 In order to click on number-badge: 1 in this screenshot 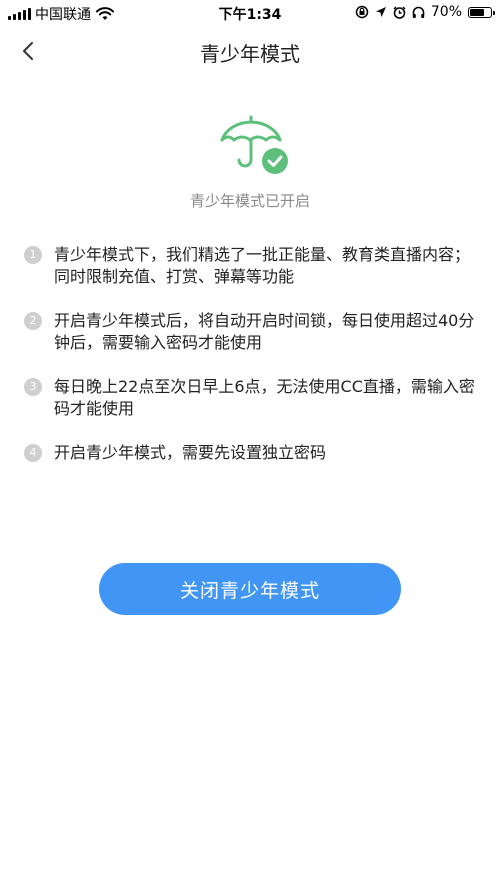, I will do `click(33, 255)`.